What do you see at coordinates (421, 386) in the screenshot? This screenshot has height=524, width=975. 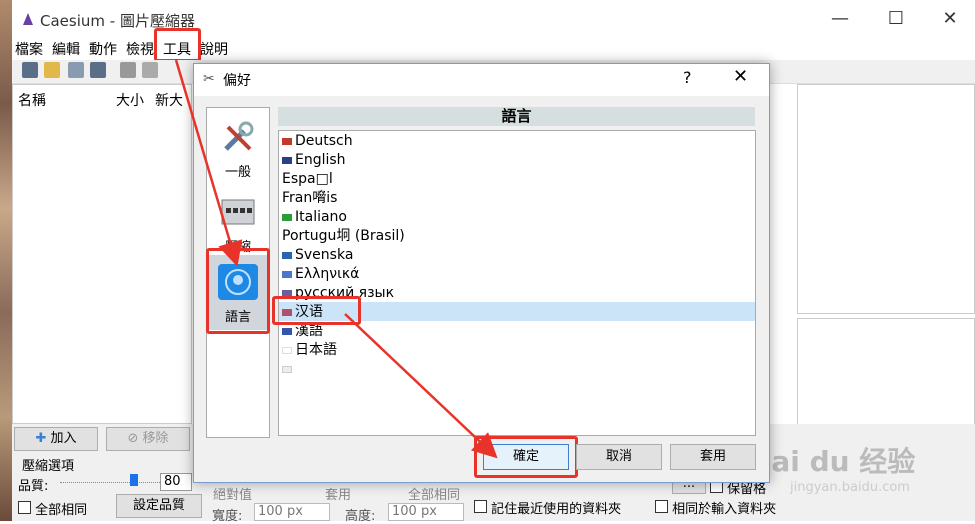 I see `arrow-chinese-to-ok` at bounding box center [421, 386].